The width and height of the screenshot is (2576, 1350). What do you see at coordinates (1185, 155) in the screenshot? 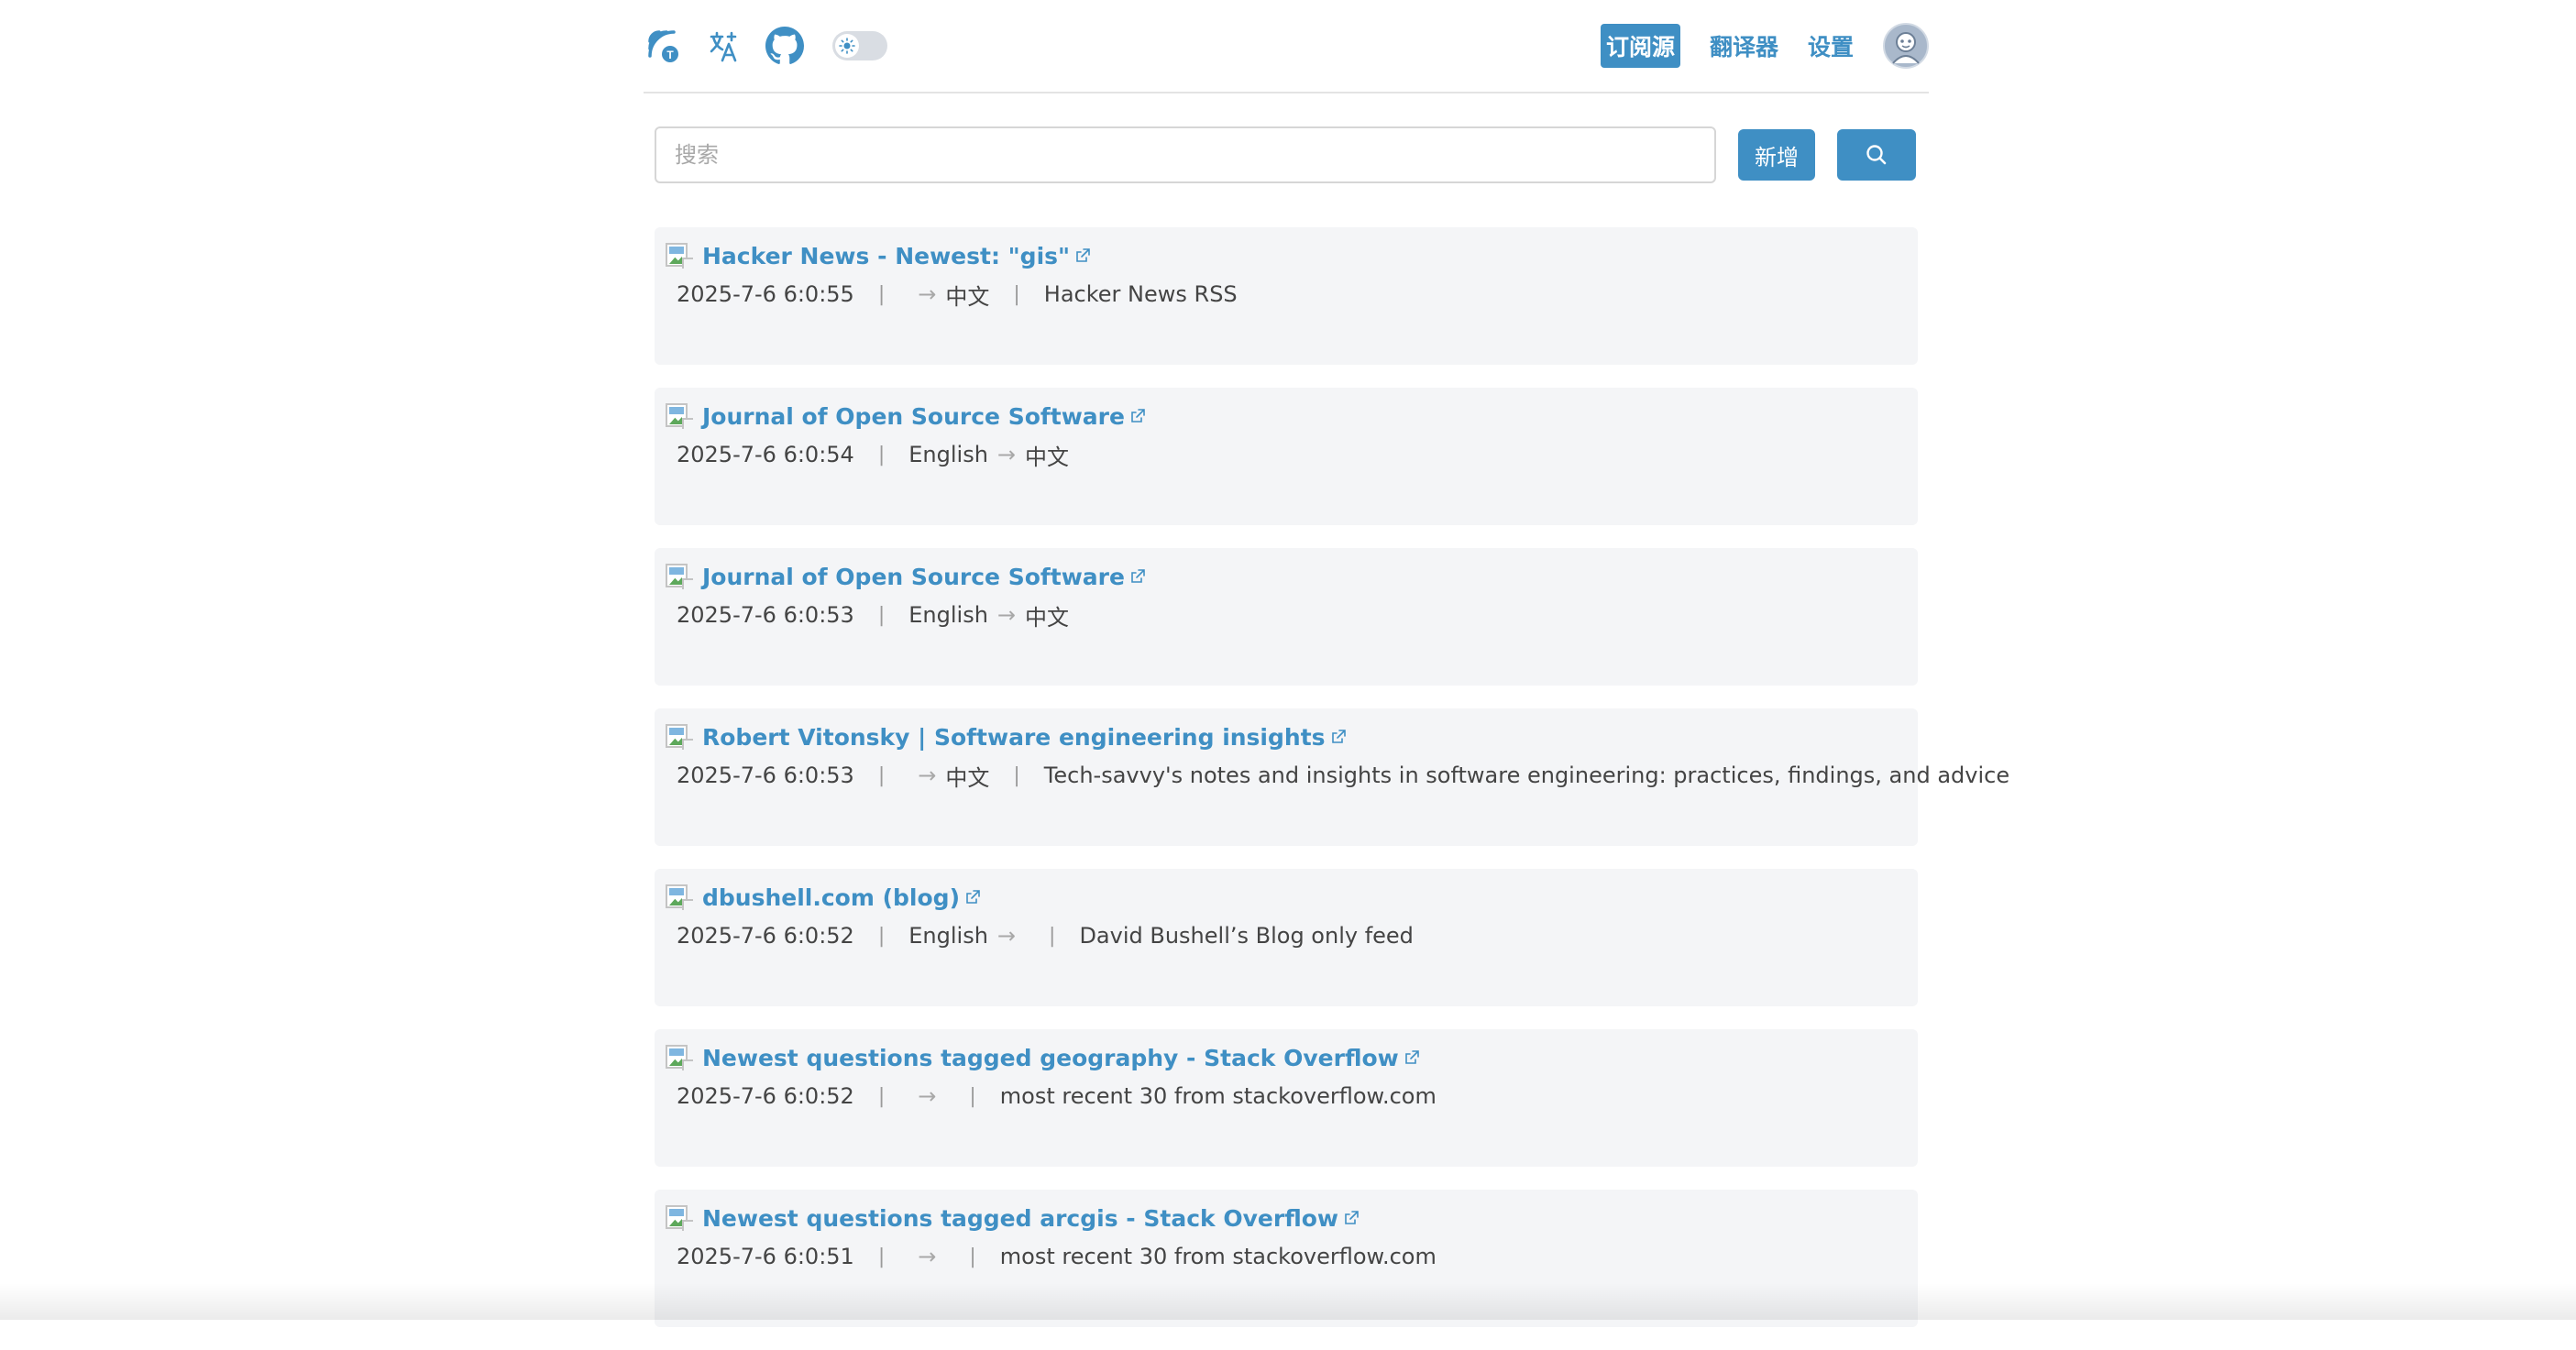
I see `search-input` at bounding box center [1185, 155].